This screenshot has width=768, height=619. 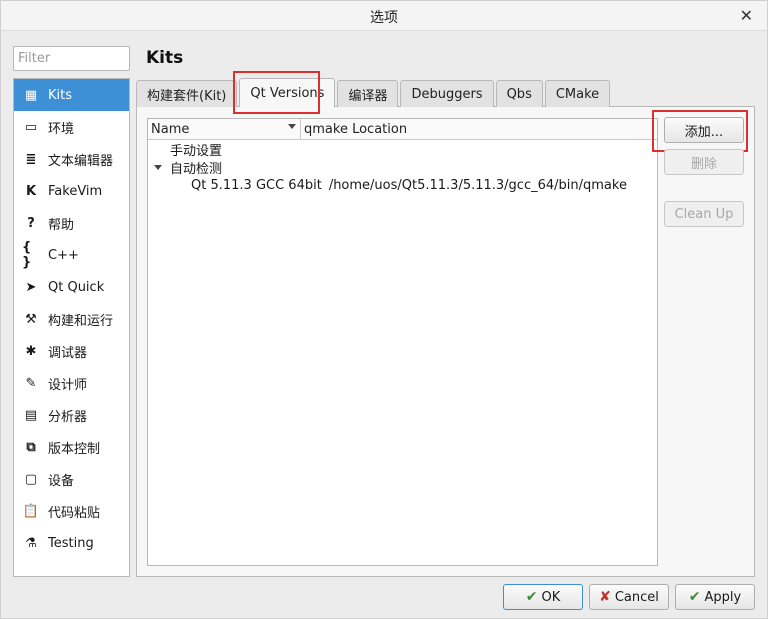 I want to click on kits-icon: ▦, so click(x=31, y=95).